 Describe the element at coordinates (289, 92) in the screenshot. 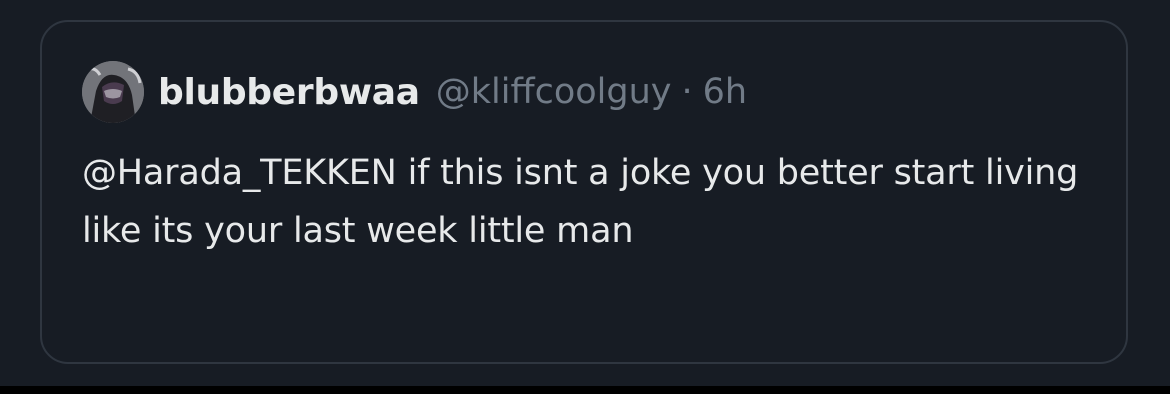

I see `display-name: blubberbwaa` at that location.